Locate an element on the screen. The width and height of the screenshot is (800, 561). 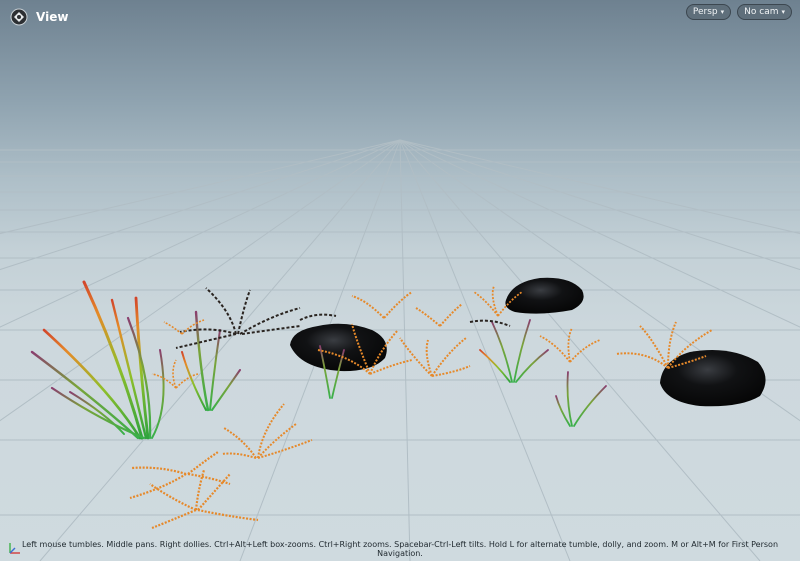
camera-label: No cam is located at coordinates (761, 12).